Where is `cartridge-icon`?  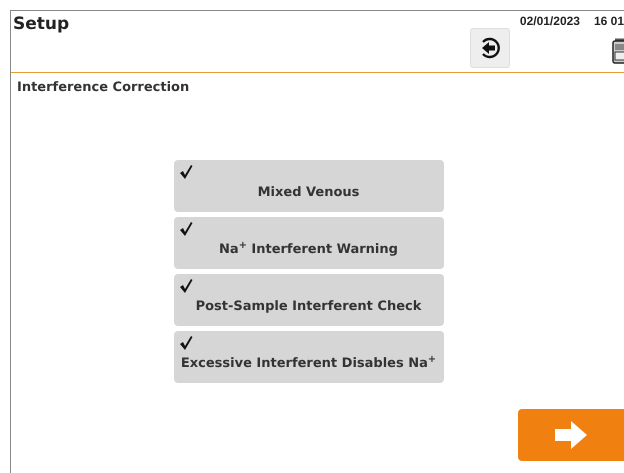
cartridge-icon is located at coordinates (618, 51).